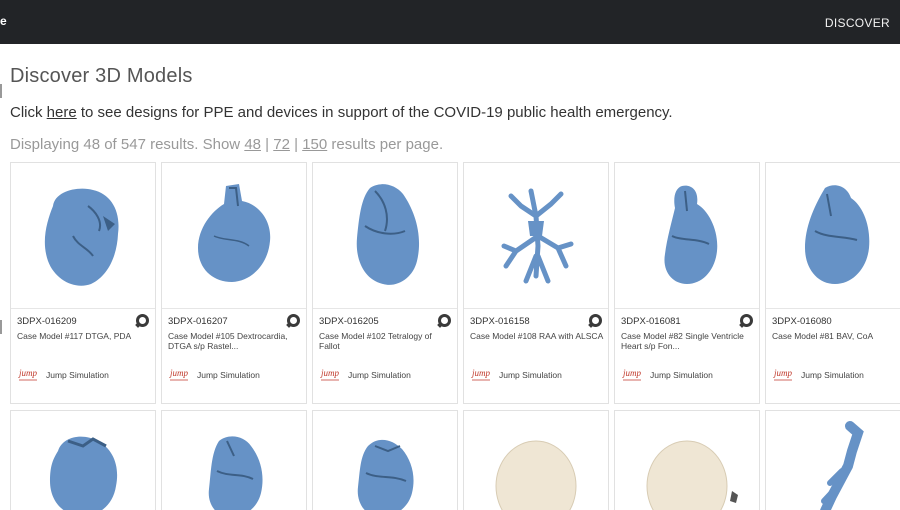 The width and height of the screenshot is (900, 510). What do you see at coordinates (281, 144) in the screenshot?
I see `per-page-72-link: 72` at bounding box center [281, 144].